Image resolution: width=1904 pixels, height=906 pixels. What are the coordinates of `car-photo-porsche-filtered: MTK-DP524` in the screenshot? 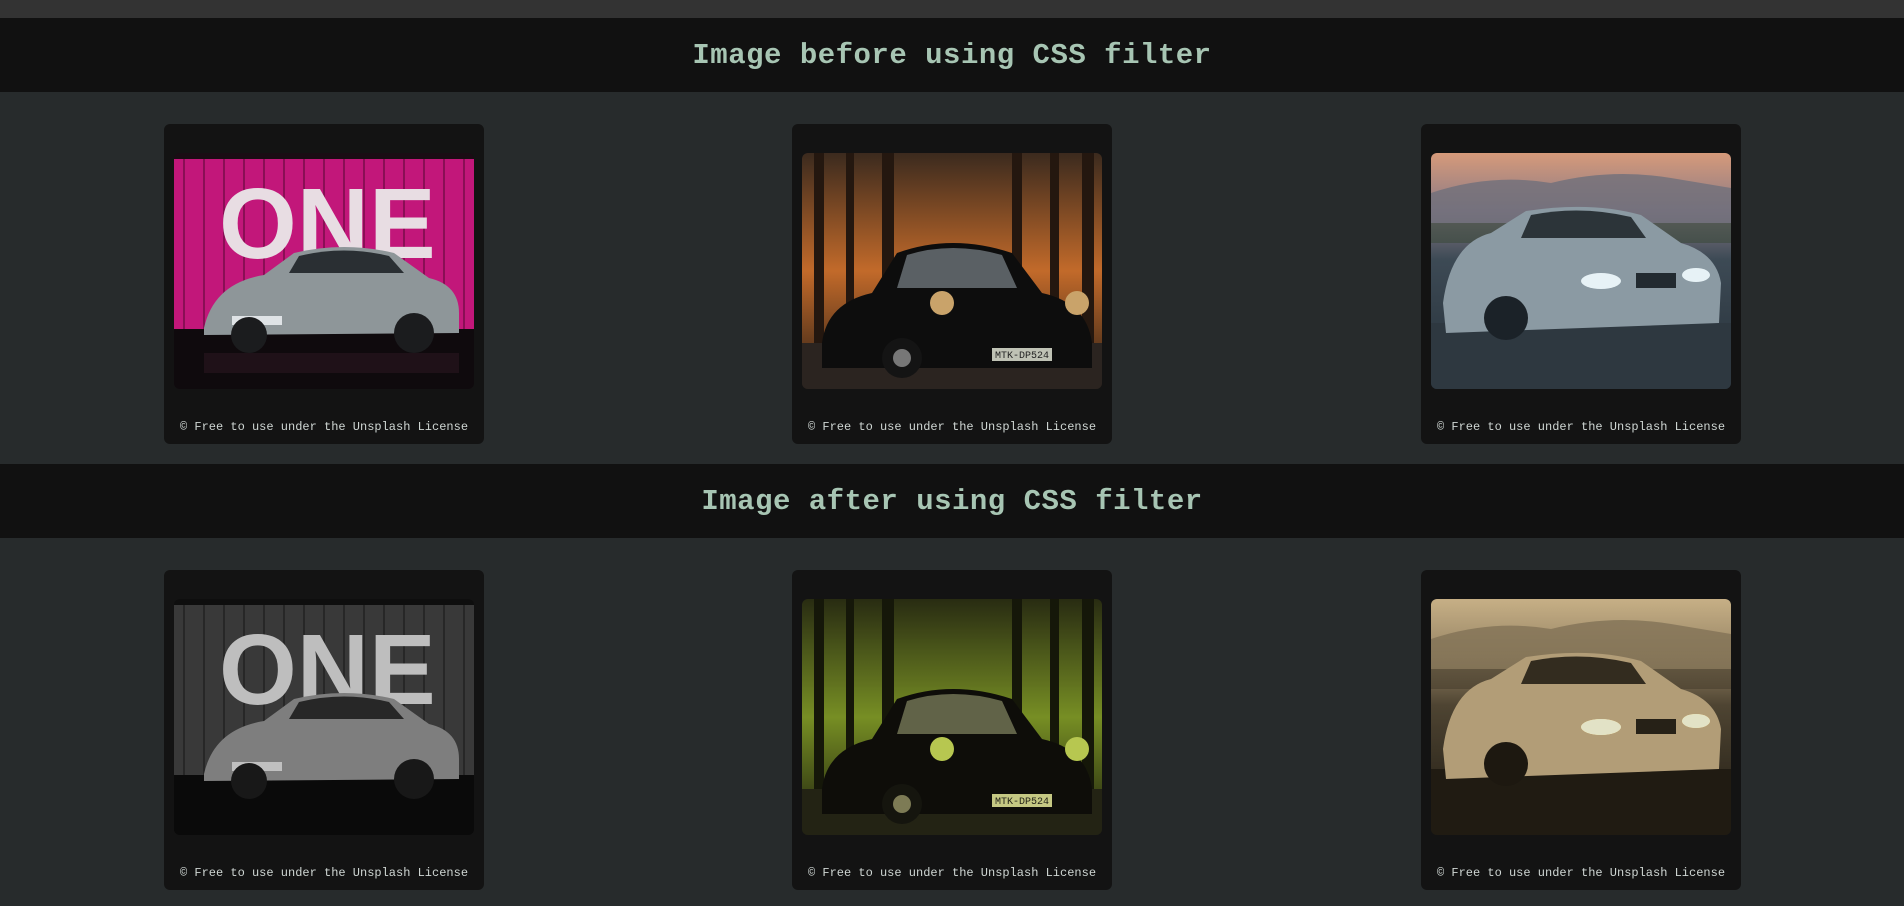 It's located at (952, 717).